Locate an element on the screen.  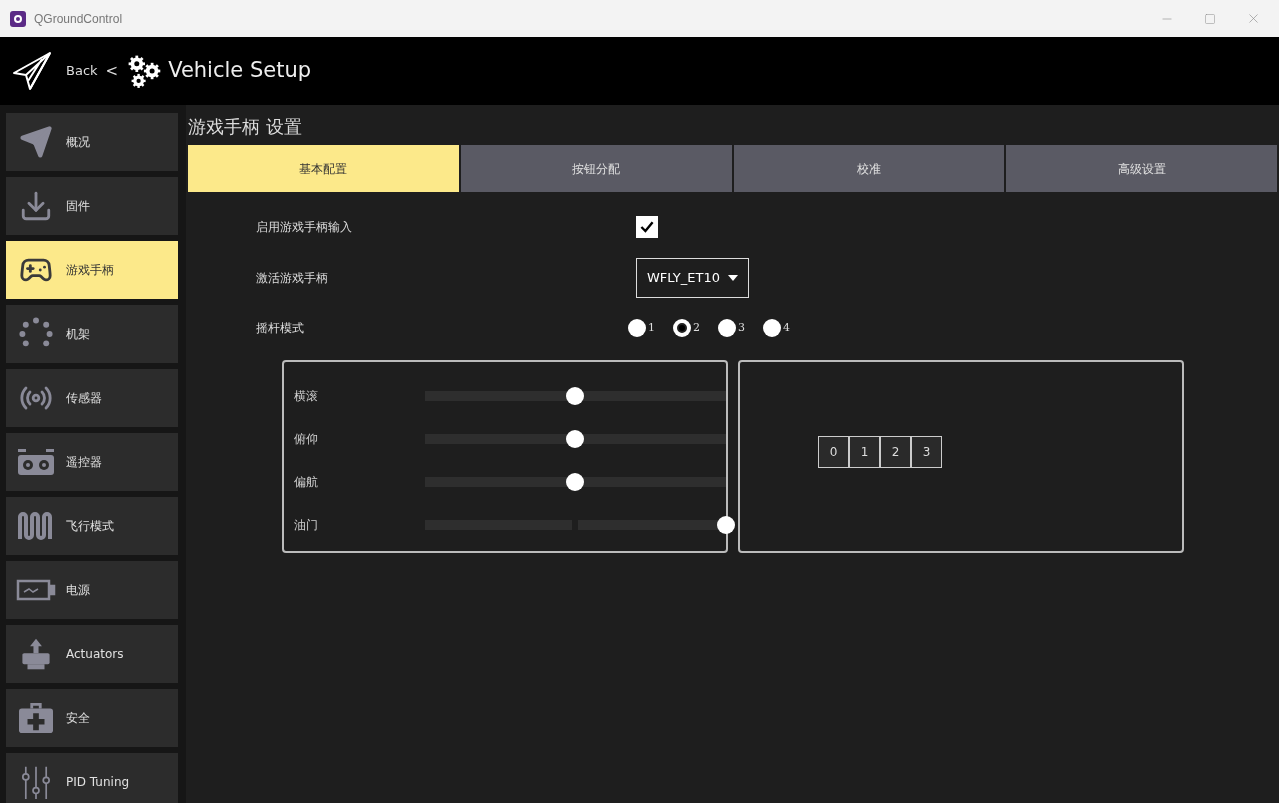
axis-label: 油门 is located at coordinates (306, 525).